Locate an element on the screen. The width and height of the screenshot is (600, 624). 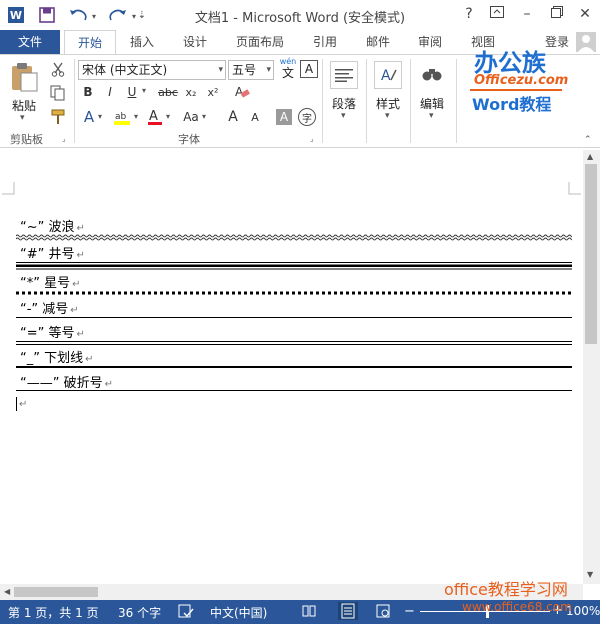
scroll-left-icon: ◀ is located at coordinates (7, 591).